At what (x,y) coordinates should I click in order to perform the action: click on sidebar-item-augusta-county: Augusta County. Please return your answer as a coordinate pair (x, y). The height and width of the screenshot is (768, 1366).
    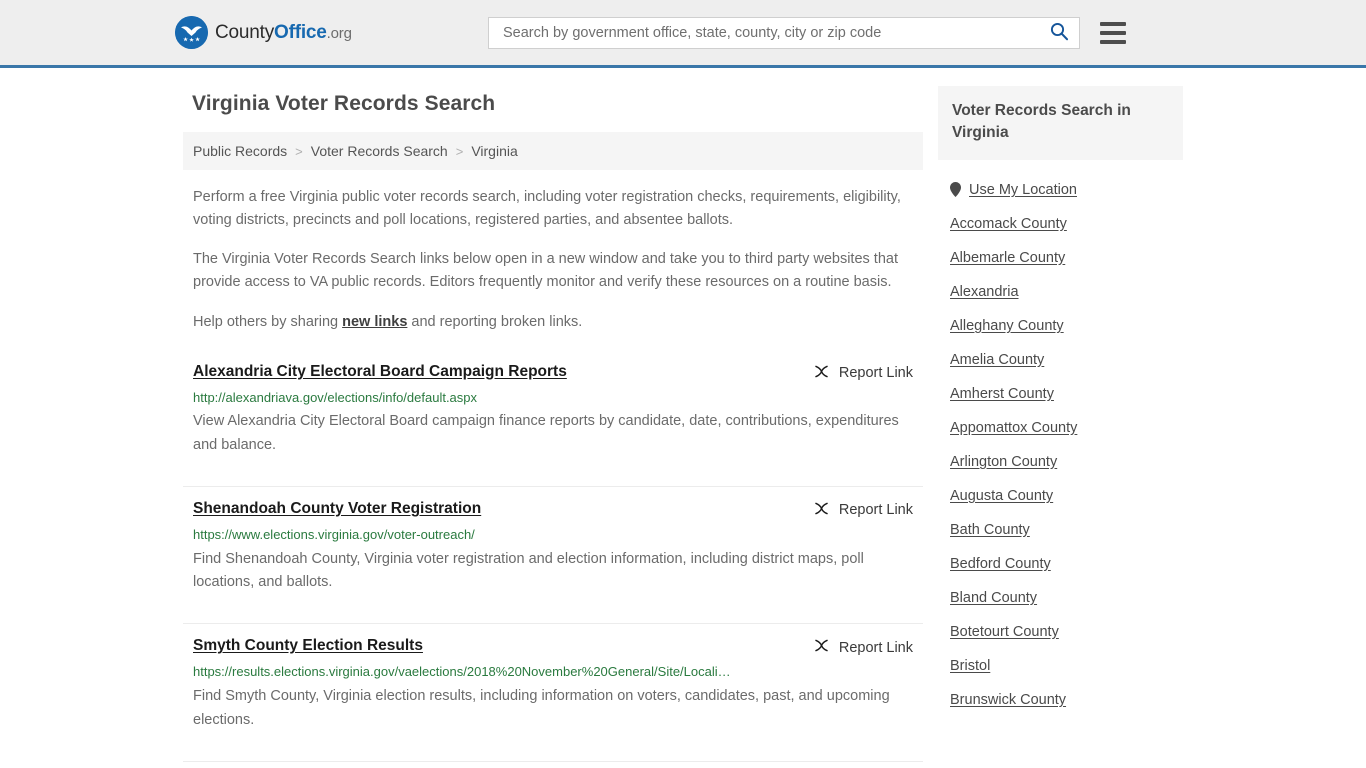
    Looking at the image, I should click on (1060, 496).